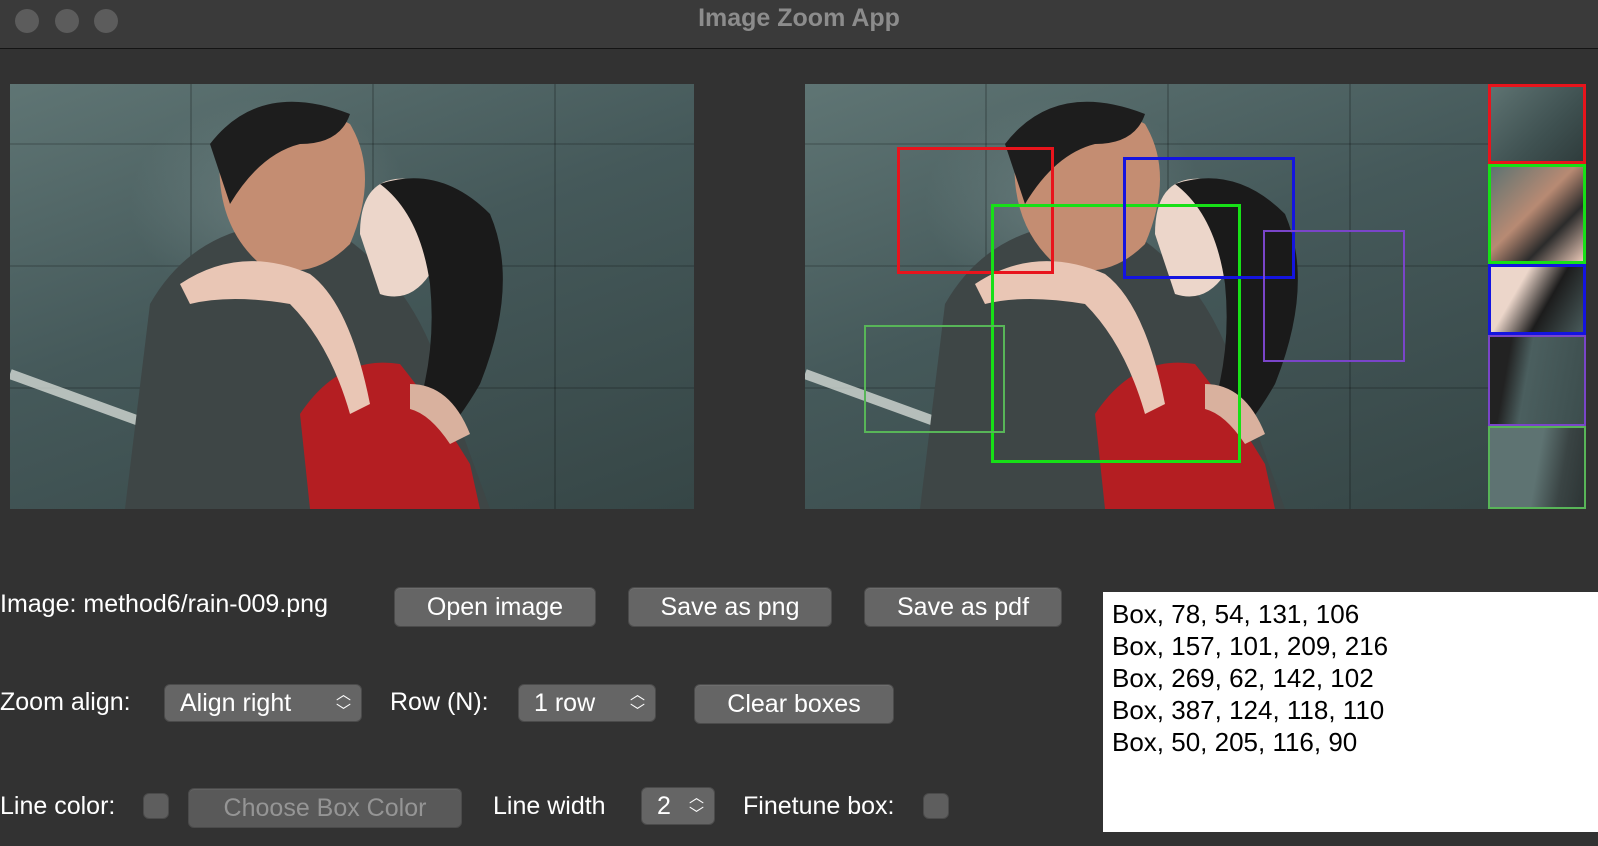 This screenshot has width=1598, height=846. I want to click on choose-box-color-button: Choose Box Color, so click(325, 808).